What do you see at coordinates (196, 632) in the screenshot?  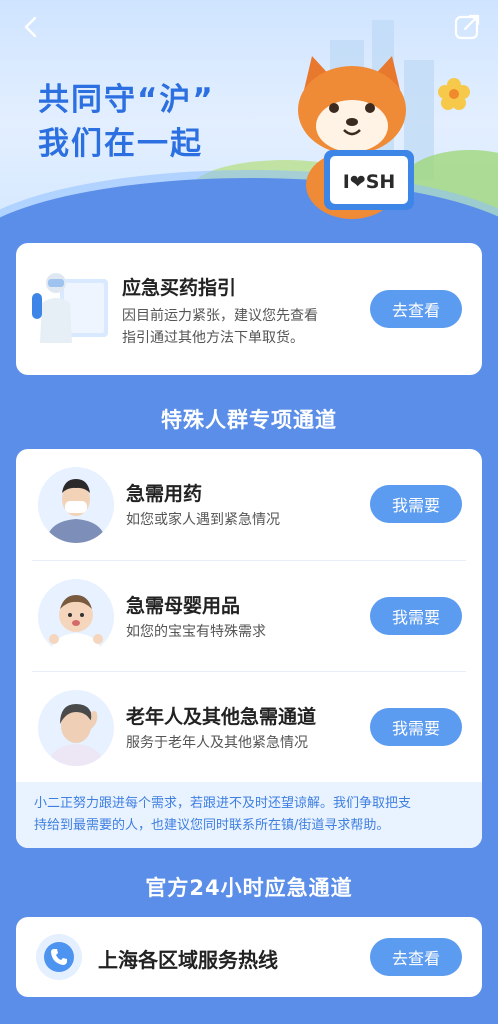 I see `item-desc: 如您的宝宝有特殊需求` at bounding box center [196, 632].